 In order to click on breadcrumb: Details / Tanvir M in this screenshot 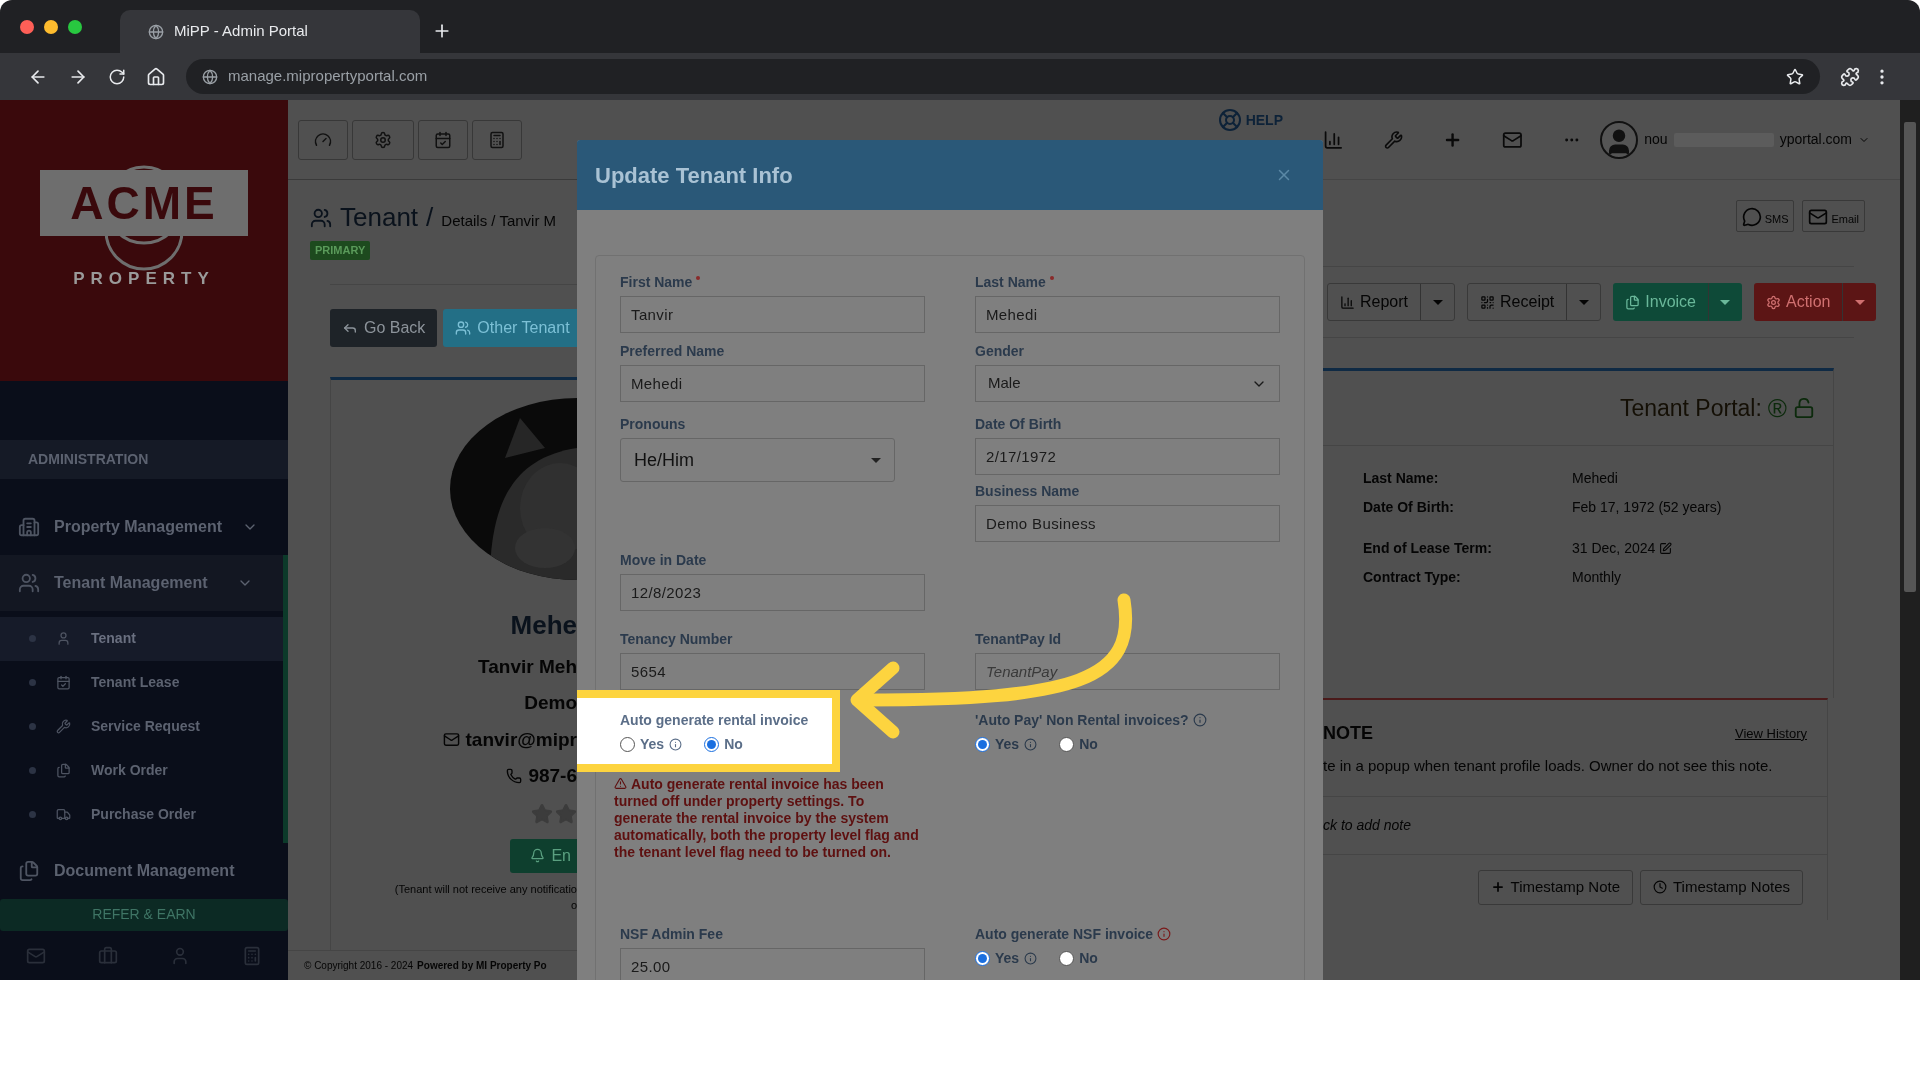, I will do `click(499, 221)`.